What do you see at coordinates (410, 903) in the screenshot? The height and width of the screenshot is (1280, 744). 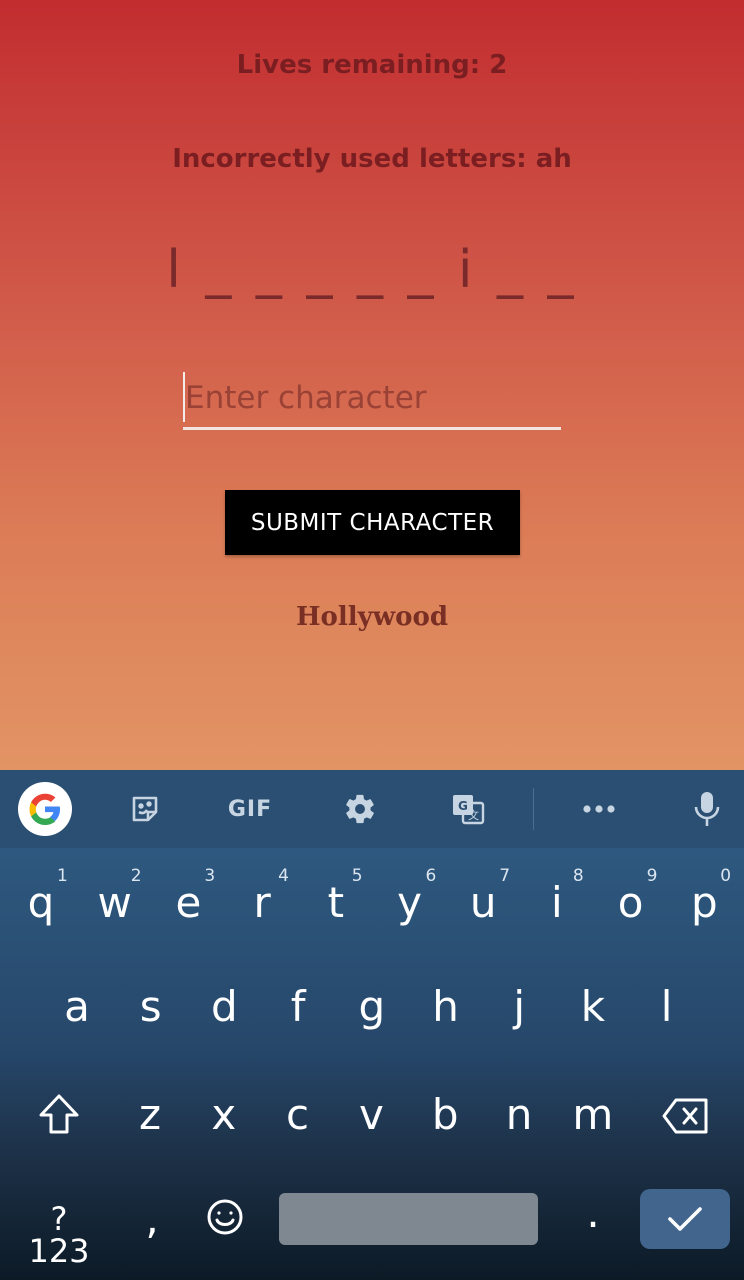 I see `key-y: y` at bounding box center [410, 903].